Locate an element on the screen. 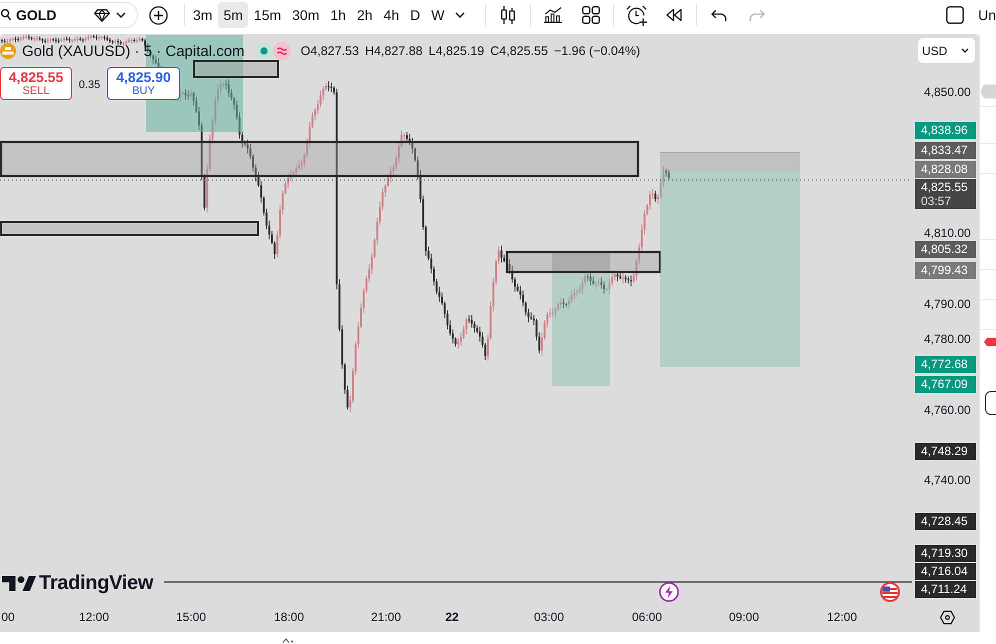  price-label: 4,719.30 is located at coordinates (945, 553).